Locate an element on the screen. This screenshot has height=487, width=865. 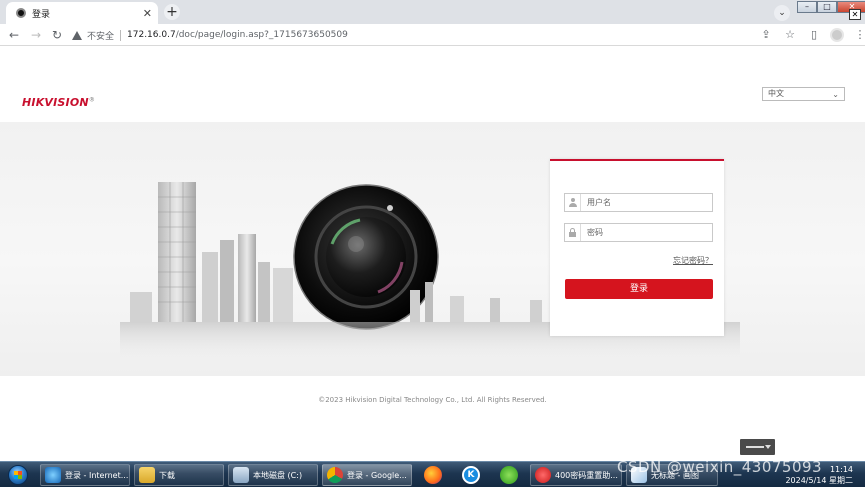
floating-toolbar-icon is located at coordinates (757, 447).